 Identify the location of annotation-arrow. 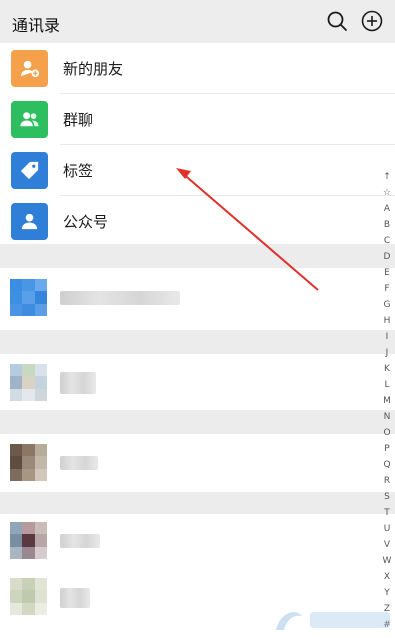
(247, 229).